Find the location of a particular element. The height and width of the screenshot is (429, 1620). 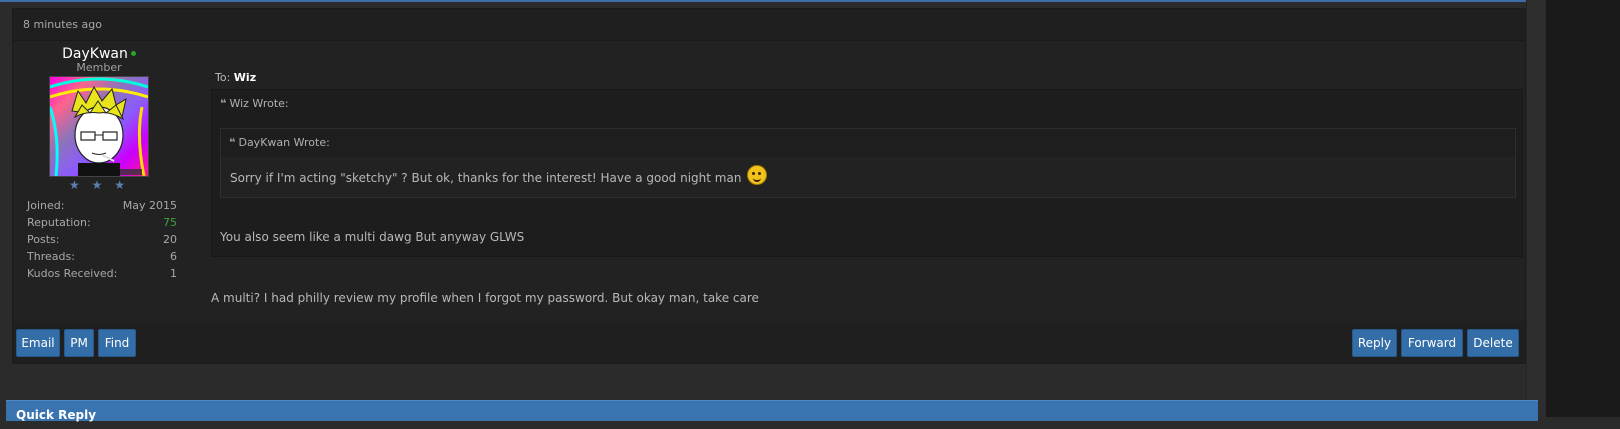

stat-label: Joined: is located at coordinates (46, 205).